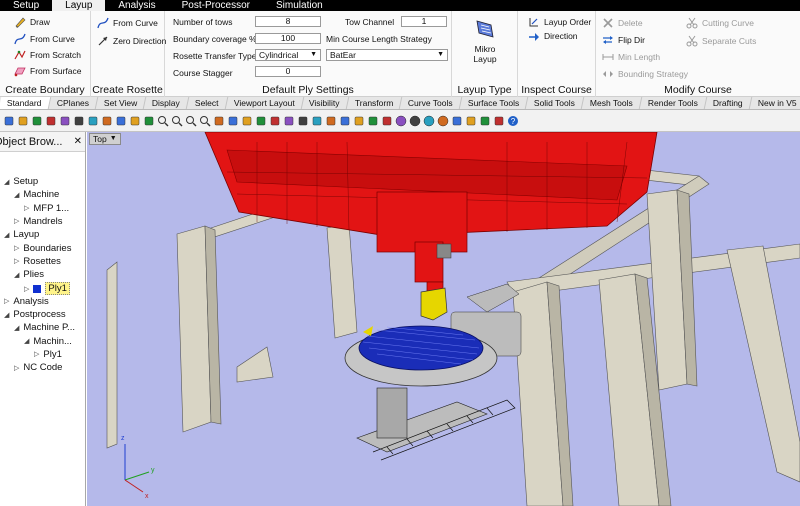 The image size is (800, 506). I want to click on separate-cuts-button: Separate Cuts, so click(721, 41).